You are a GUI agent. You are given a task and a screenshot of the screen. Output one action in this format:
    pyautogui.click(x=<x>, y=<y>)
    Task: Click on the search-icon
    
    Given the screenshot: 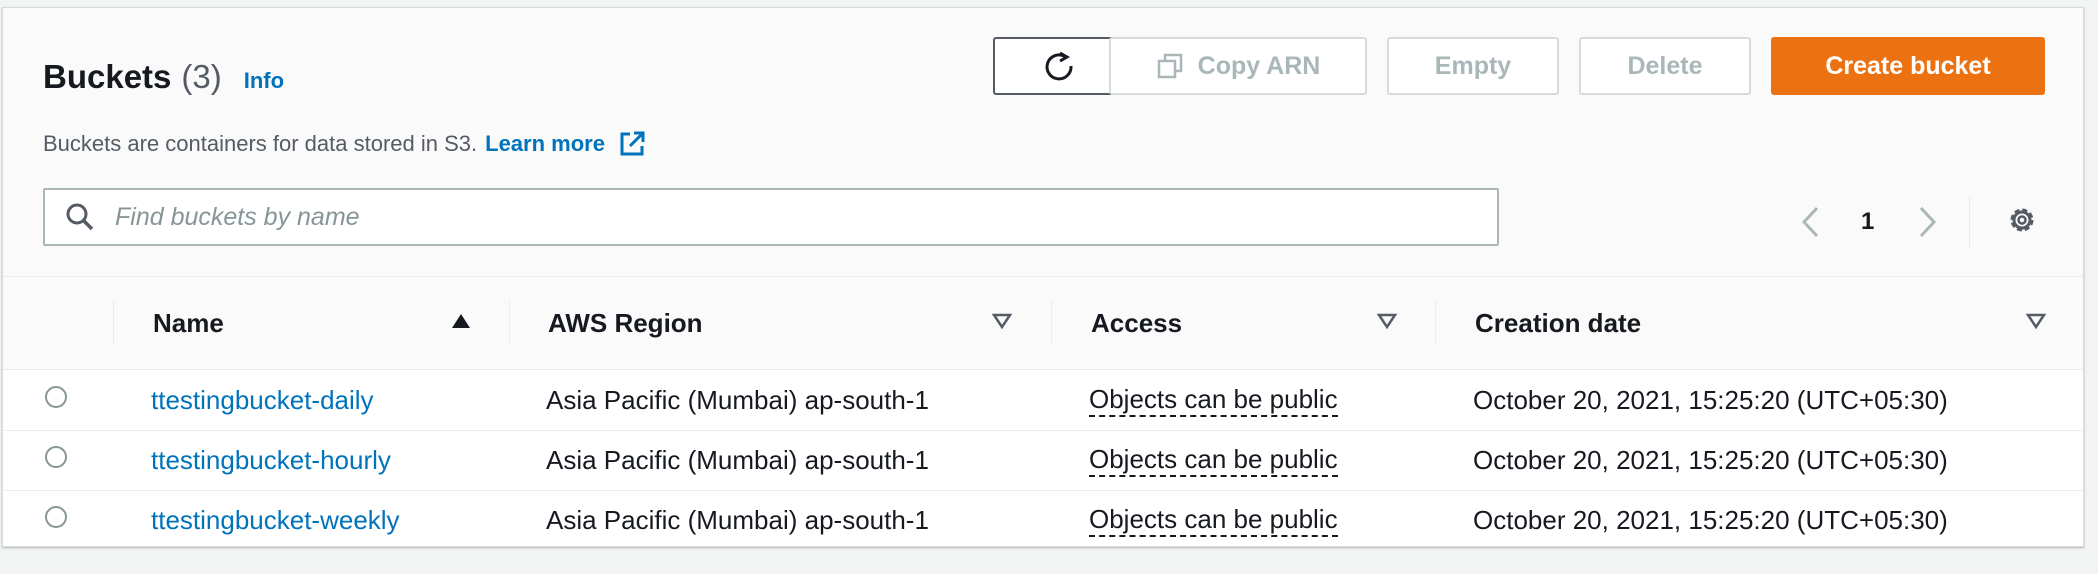 What is the action you would take?
    pyautogui.click(x=80, y=217)
    